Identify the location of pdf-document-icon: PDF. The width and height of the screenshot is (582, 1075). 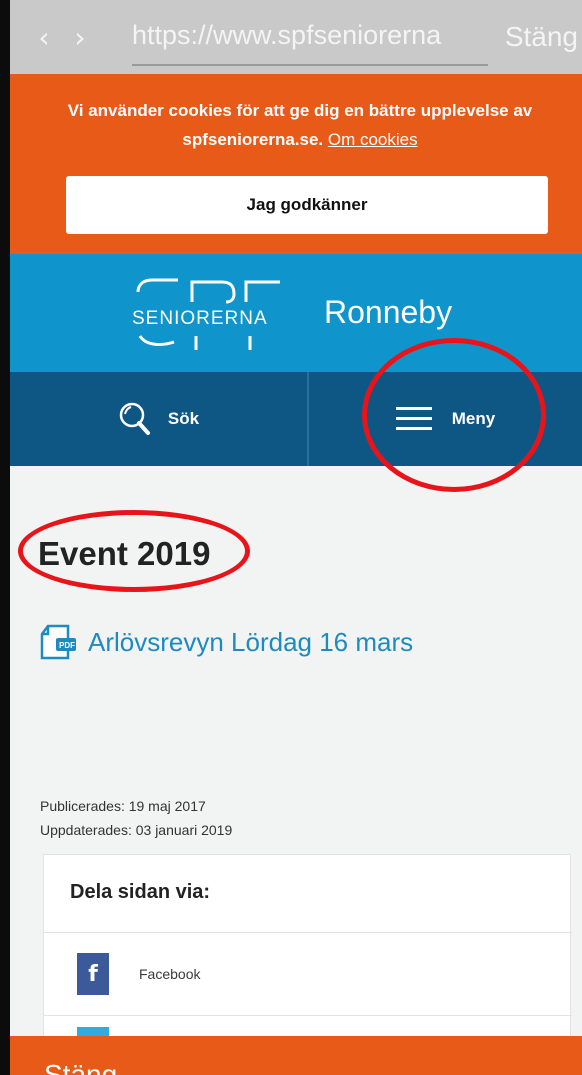
(58, 642).